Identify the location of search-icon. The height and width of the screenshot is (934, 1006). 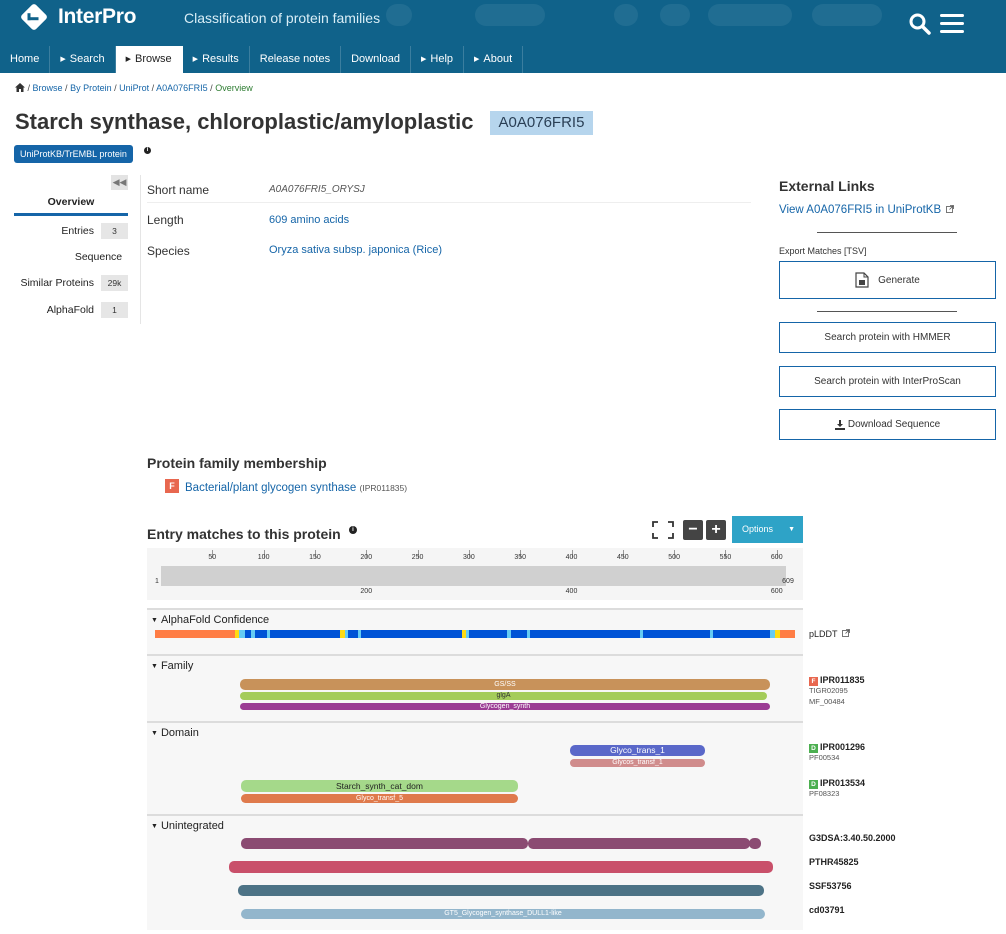
(920, 24).